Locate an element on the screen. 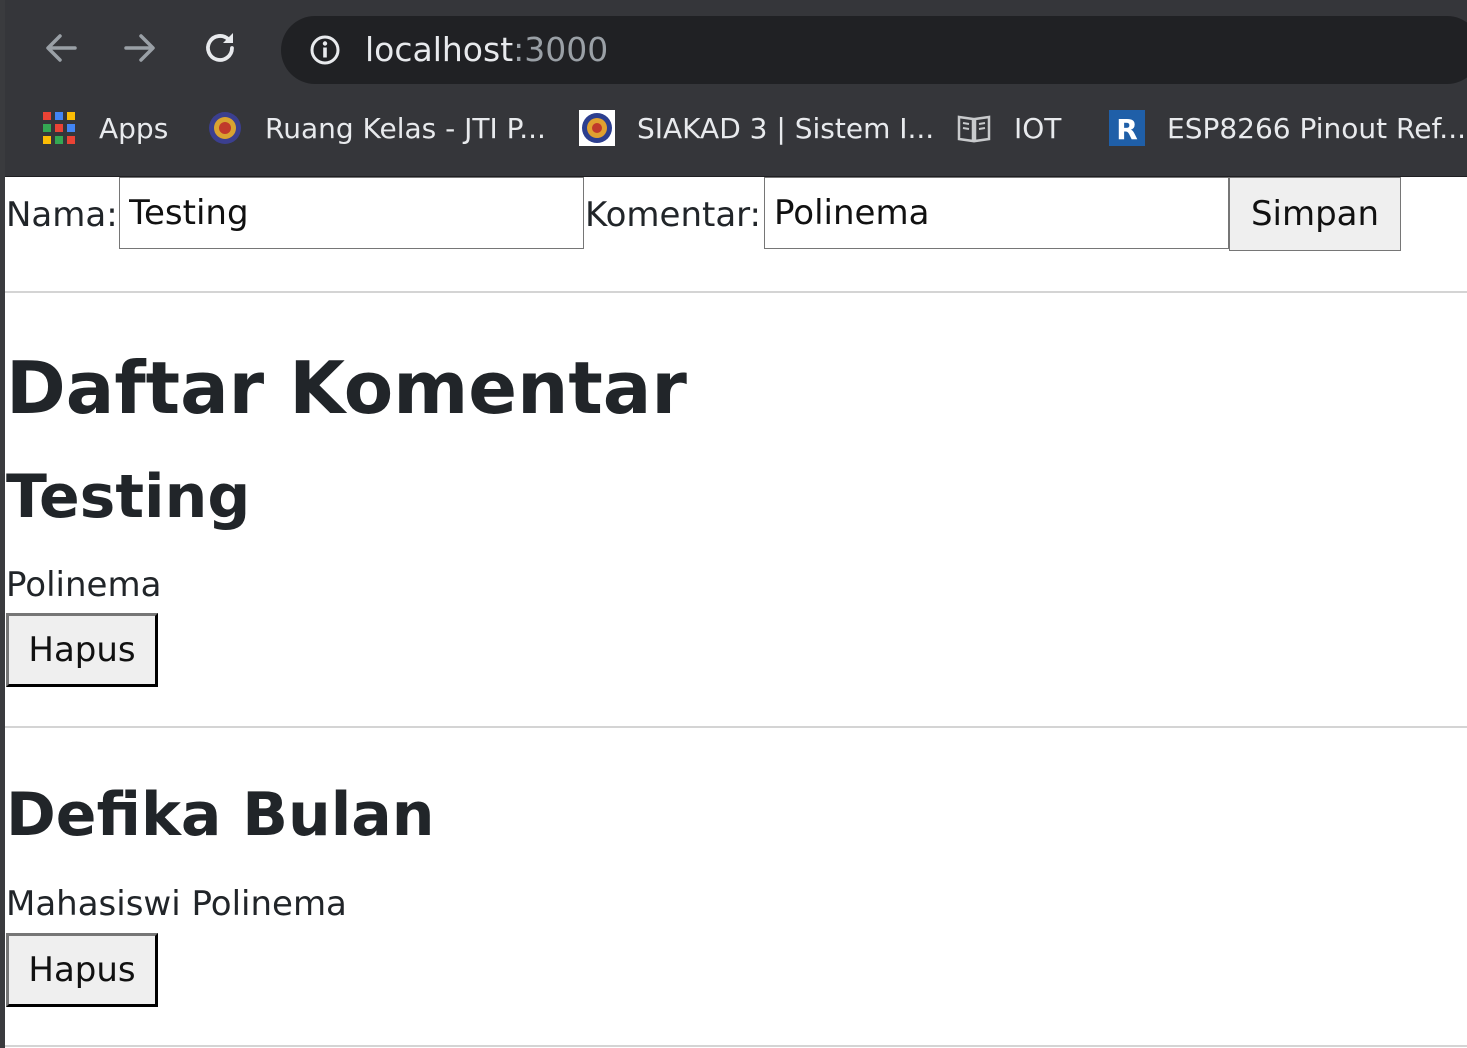 The height and width of the screenshot is (1048, 1467). forward-arrow-icon is located at coordinates (139, 48).